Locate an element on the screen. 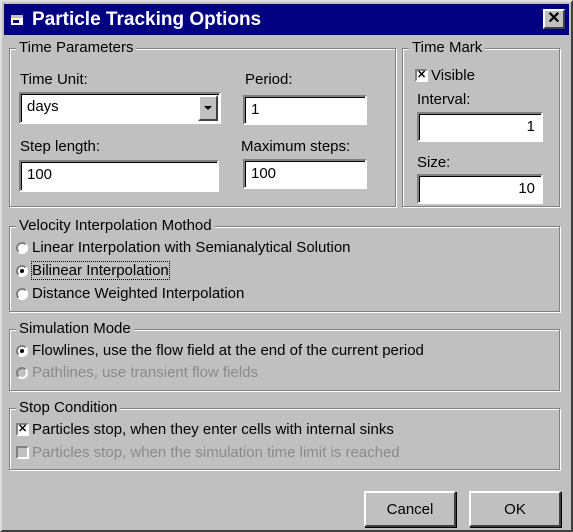 The height and width of the screenshot is (532, 573). time-mark-group: Time Mark ✕ Visible Interval: 1 Size: 10 is located at coordinates (481, 123).